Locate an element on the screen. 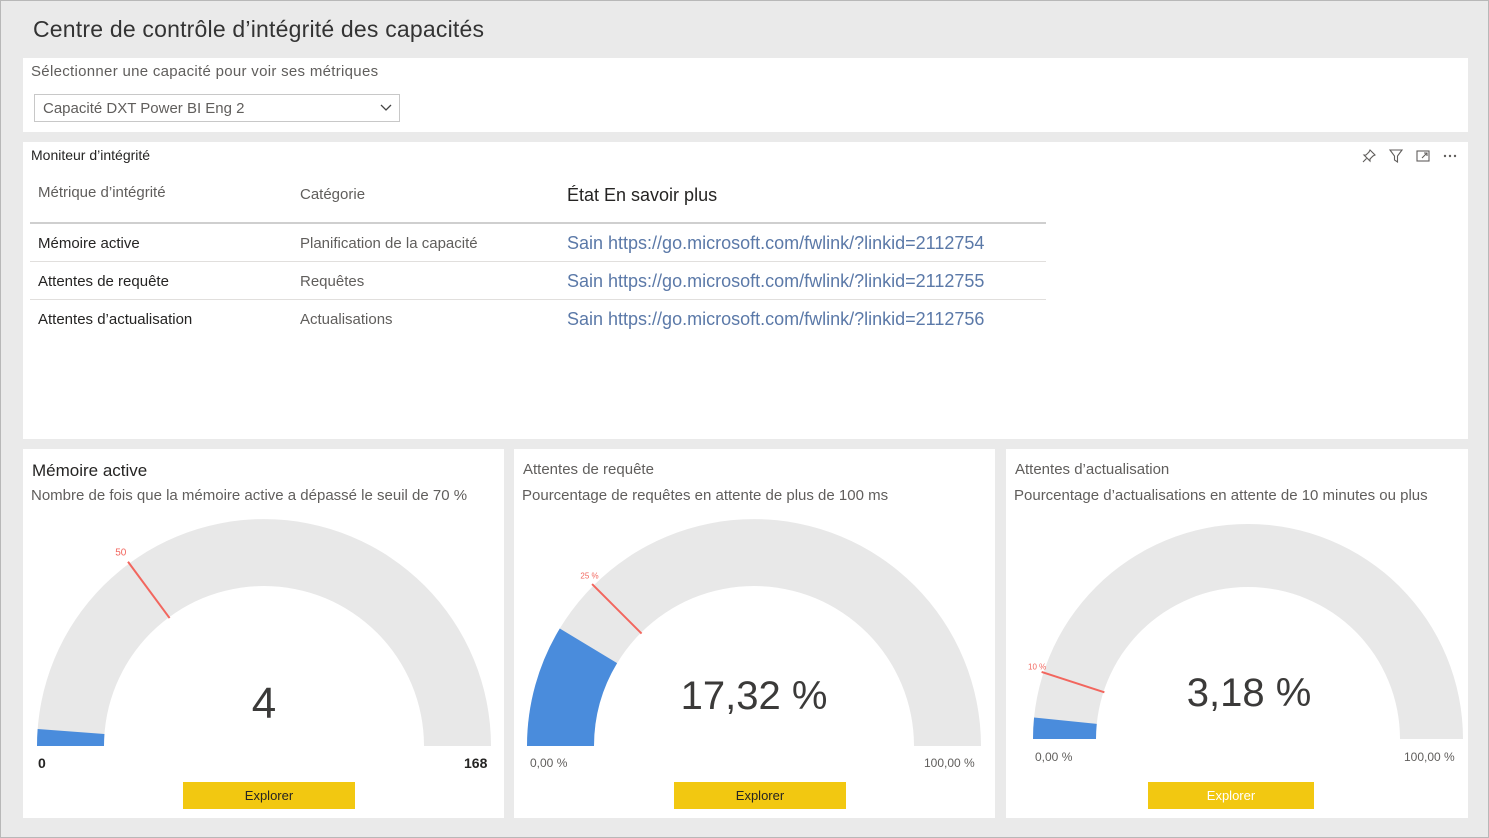 Image resolution: width=1489 pixels, height=838 pixels. visual-toolbar is located at coordinates (1409, 156).